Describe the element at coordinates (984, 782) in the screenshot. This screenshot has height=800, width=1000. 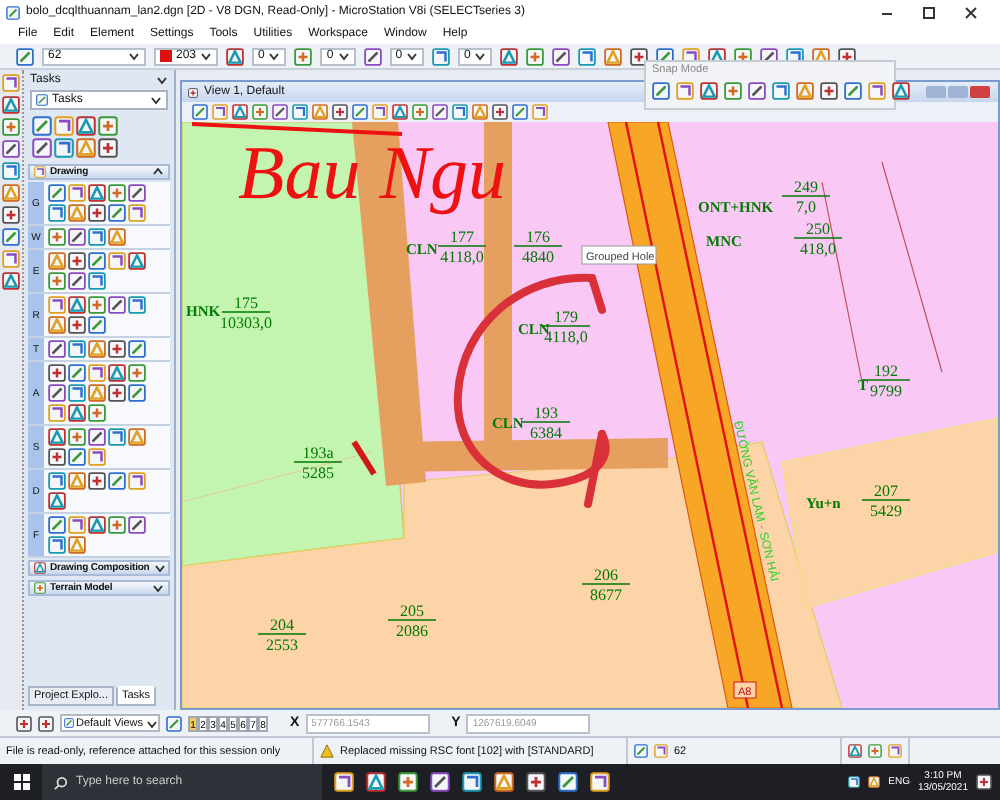
I see `notification-icon` at that location.